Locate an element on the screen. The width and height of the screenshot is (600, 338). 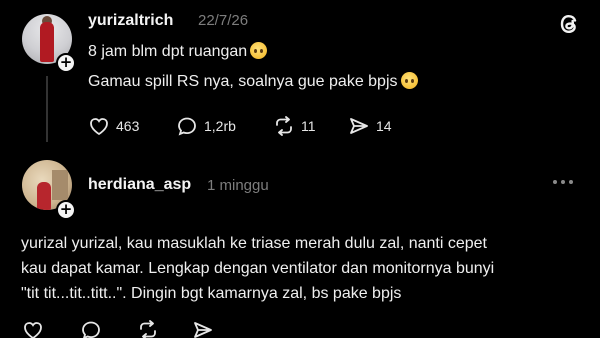
like-button is located at coordinates (33, 329).